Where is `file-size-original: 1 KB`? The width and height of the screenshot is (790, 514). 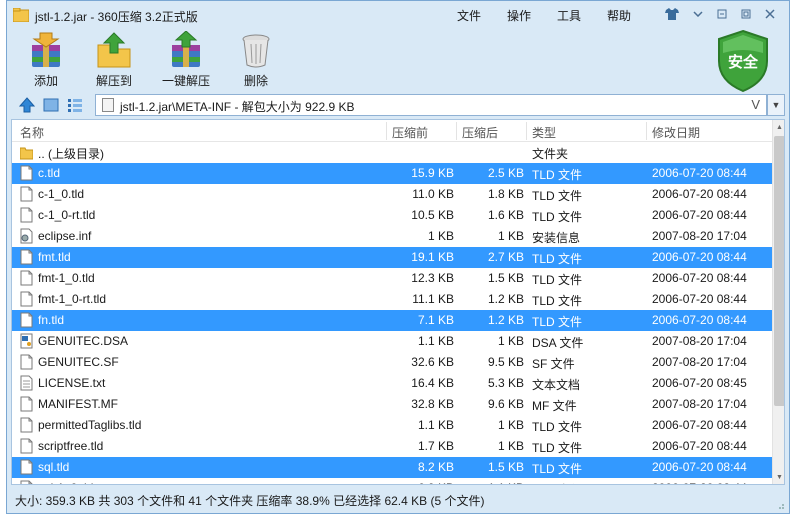 file-size-original: 1 KB is located at coordinates (510, 425).